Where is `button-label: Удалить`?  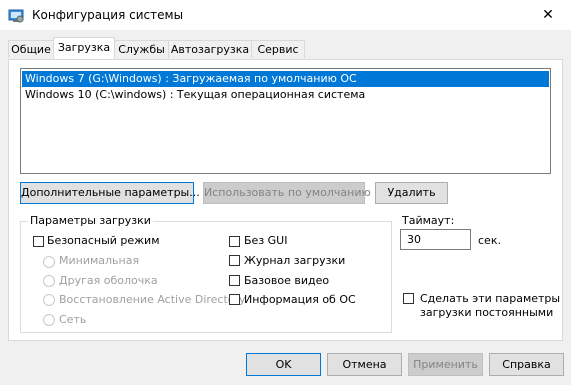 button-label: Удалить is located at coordinates (411, 192).